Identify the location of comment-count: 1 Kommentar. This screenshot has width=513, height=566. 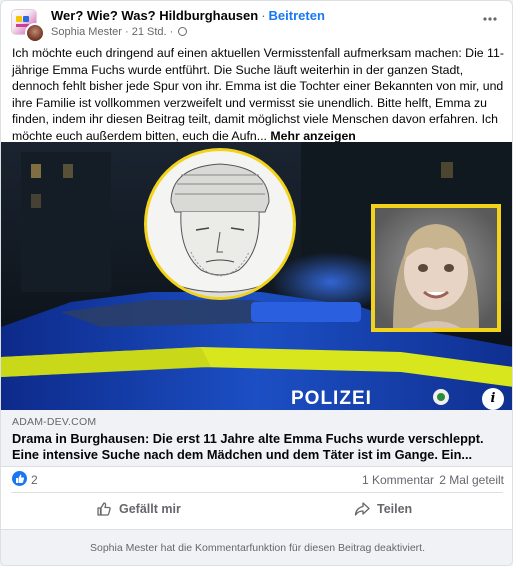
(398, 480).